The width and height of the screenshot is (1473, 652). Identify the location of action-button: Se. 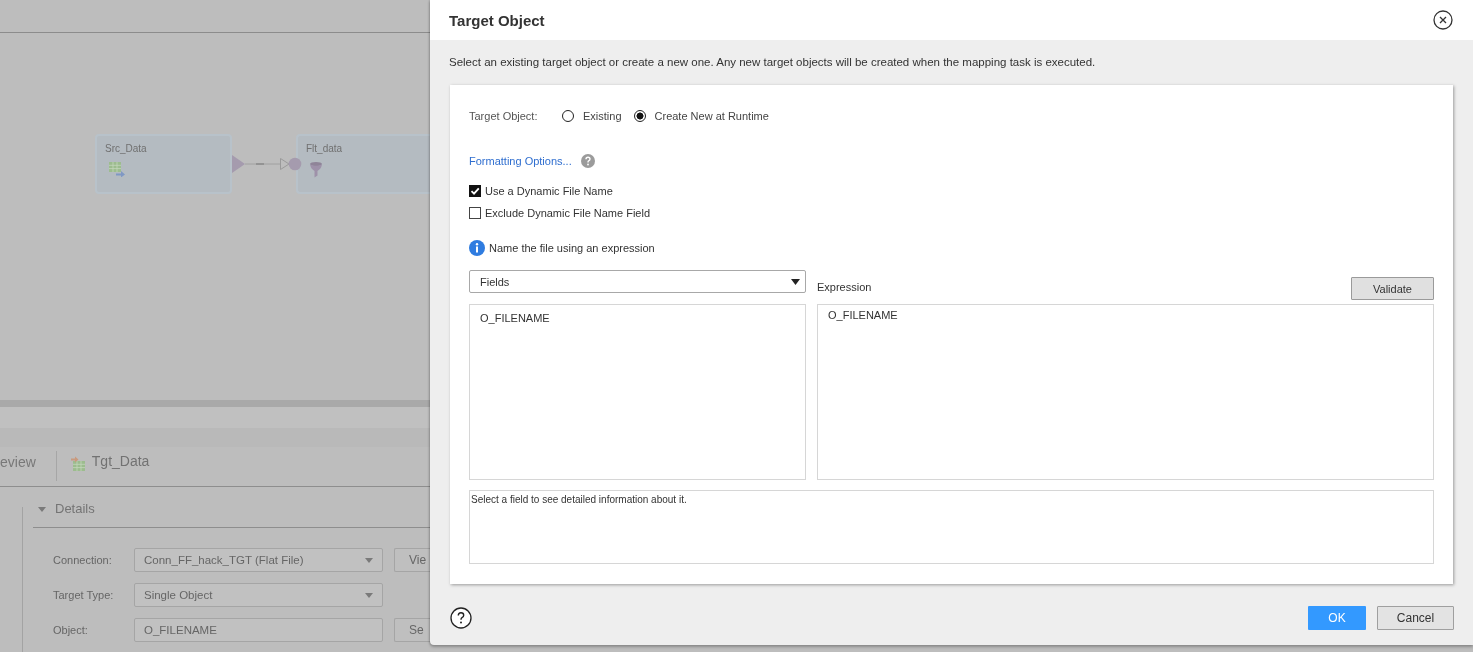
(412, 630).